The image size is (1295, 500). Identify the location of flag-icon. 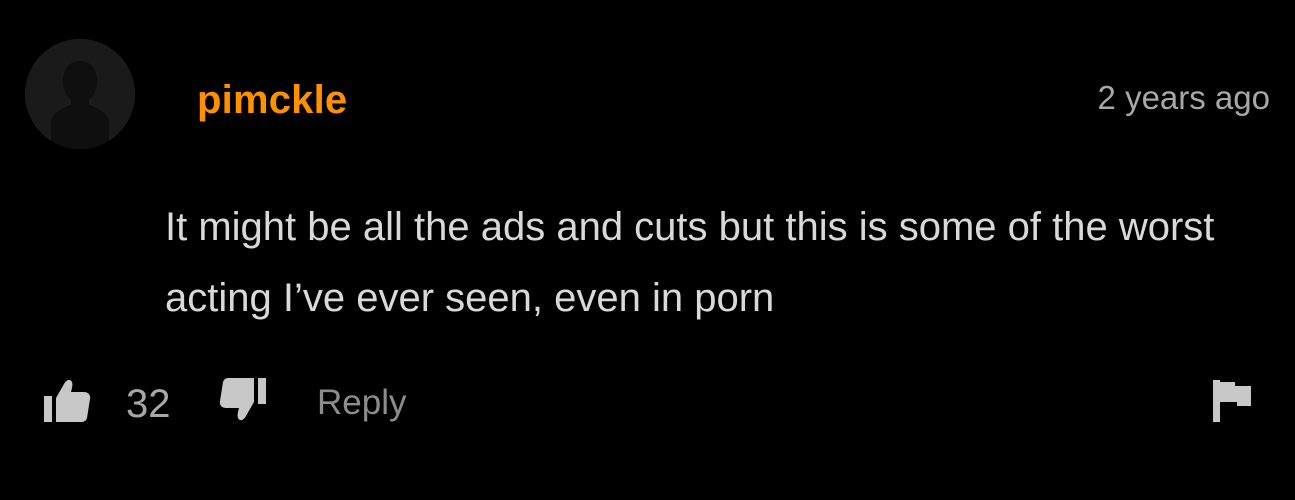
(1232, 401).